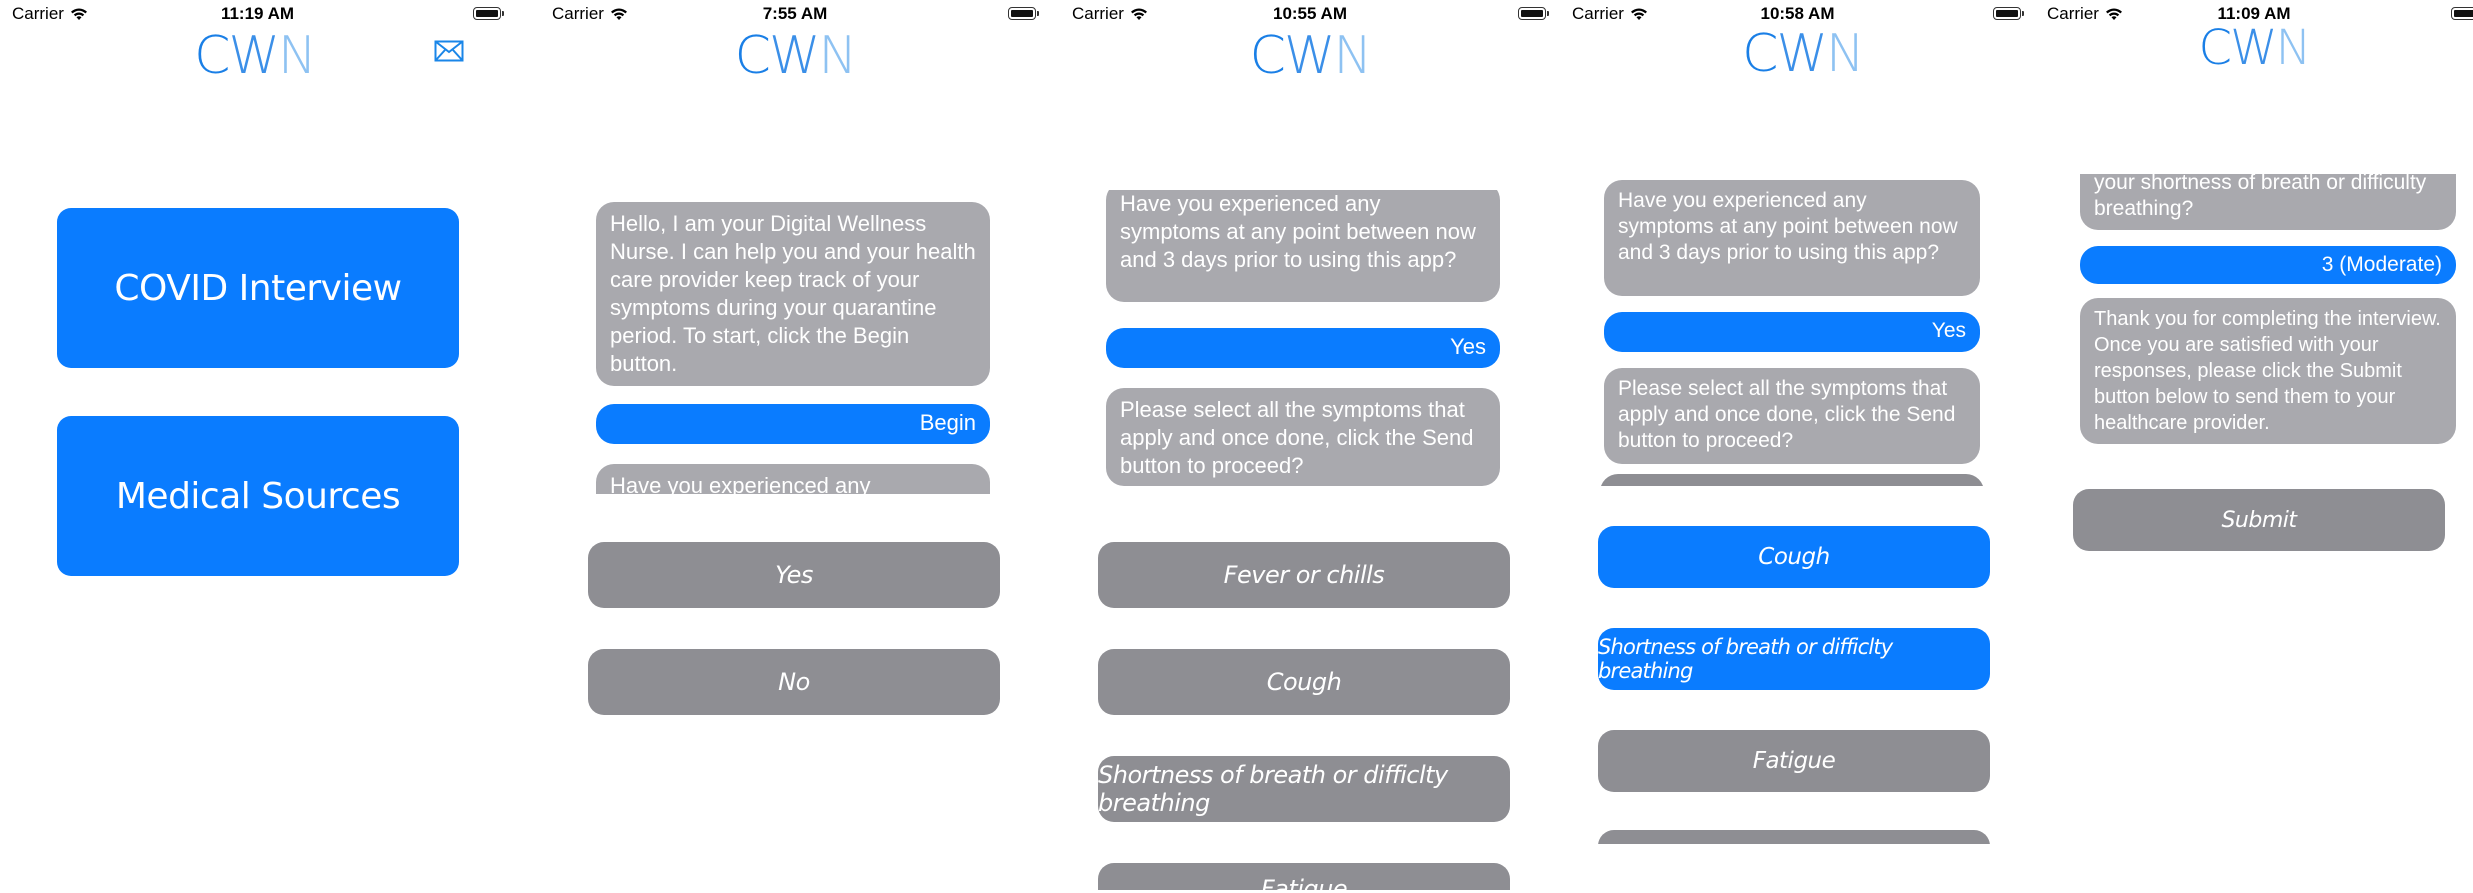 The height and width of the screenshot is (893, 2473). Describe the element at coordinates (1792, 480) in the screenshot. I see `list-item-partial` at that location.